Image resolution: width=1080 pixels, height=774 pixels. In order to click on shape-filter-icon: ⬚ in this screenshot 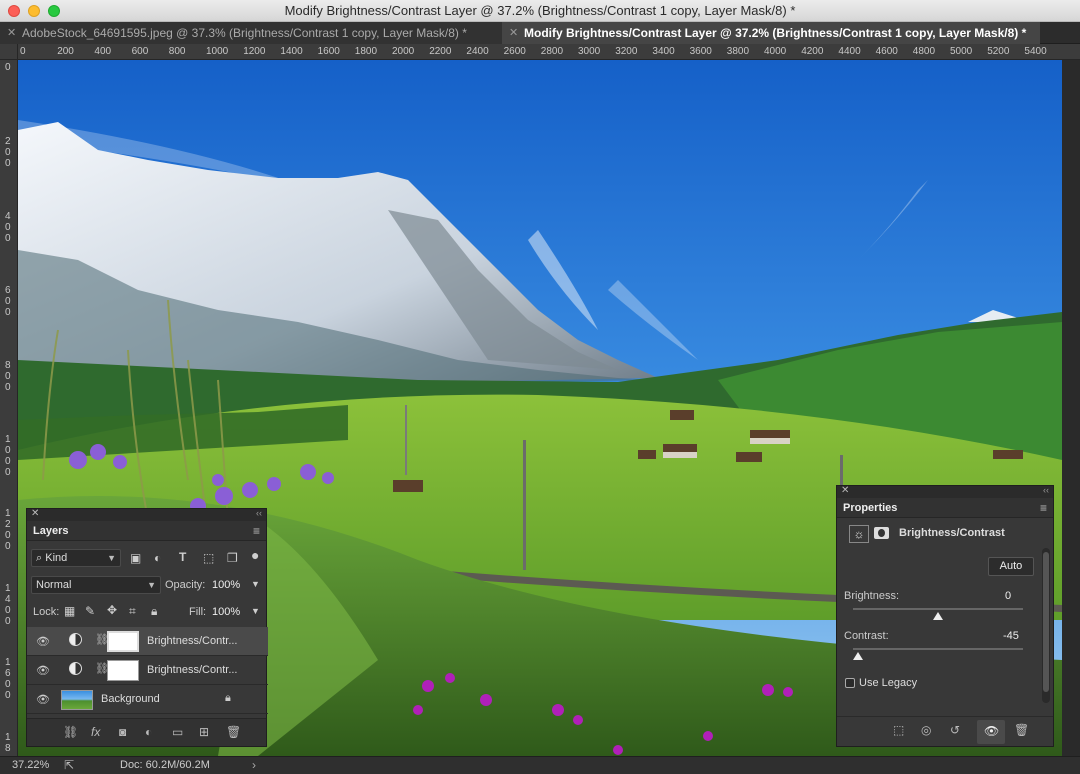, I will do `click(208, 558)`.